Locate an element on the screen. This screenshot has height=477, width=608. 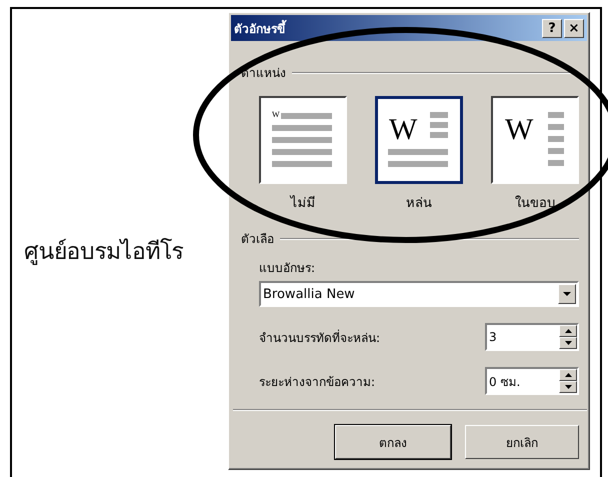
help-button: ? is located at coordinates (552, 28).